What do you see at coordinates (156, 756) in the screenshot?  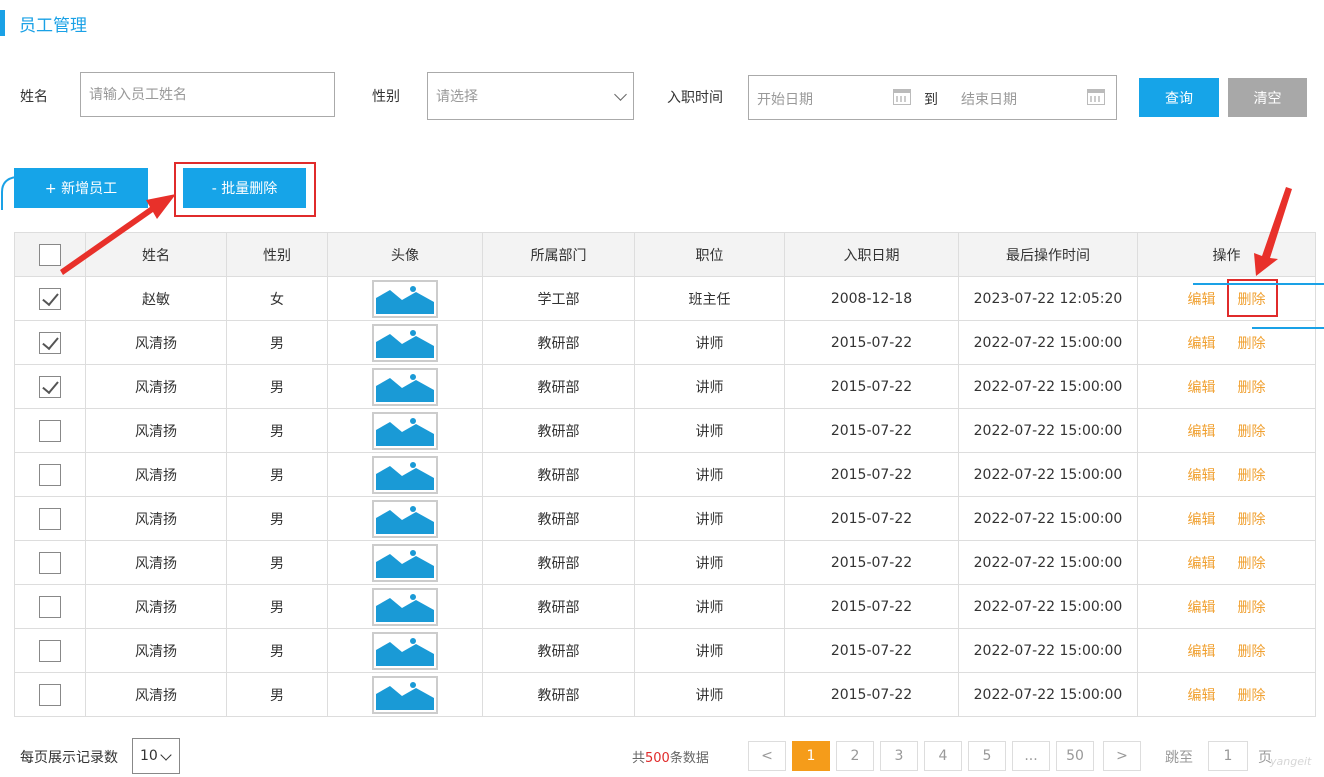 I see `page-size-select: 10` at bounding box center [156, 756].